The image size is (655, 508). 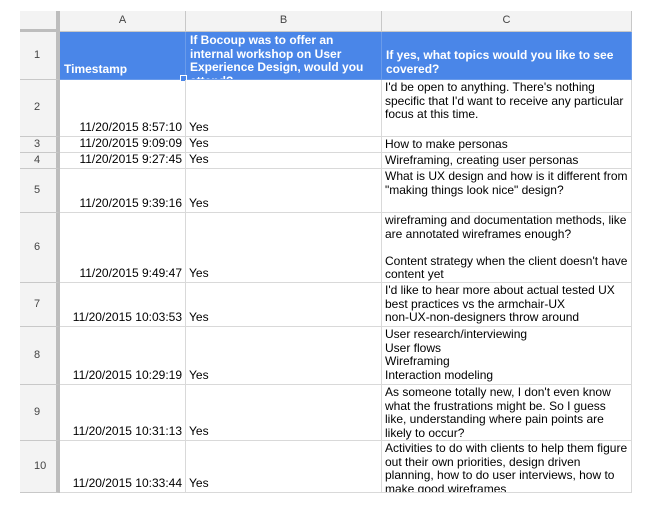 I want to click on column-header-b: B, so click(x=284, y=21).